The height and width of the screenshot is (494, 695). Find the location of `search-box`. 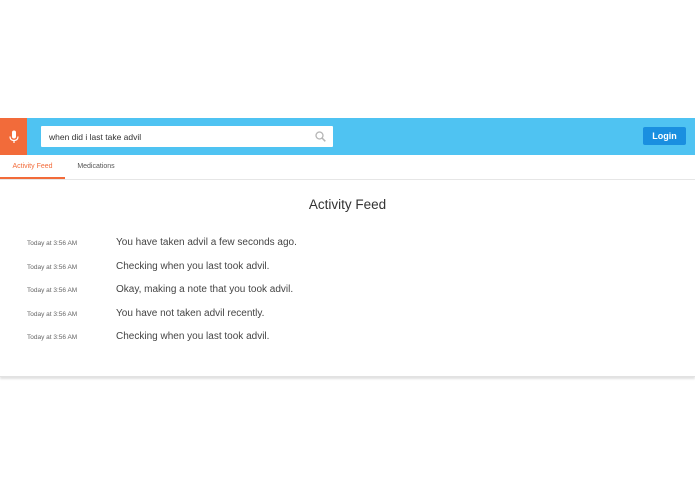

search-box is located at coordinates (187, 136).